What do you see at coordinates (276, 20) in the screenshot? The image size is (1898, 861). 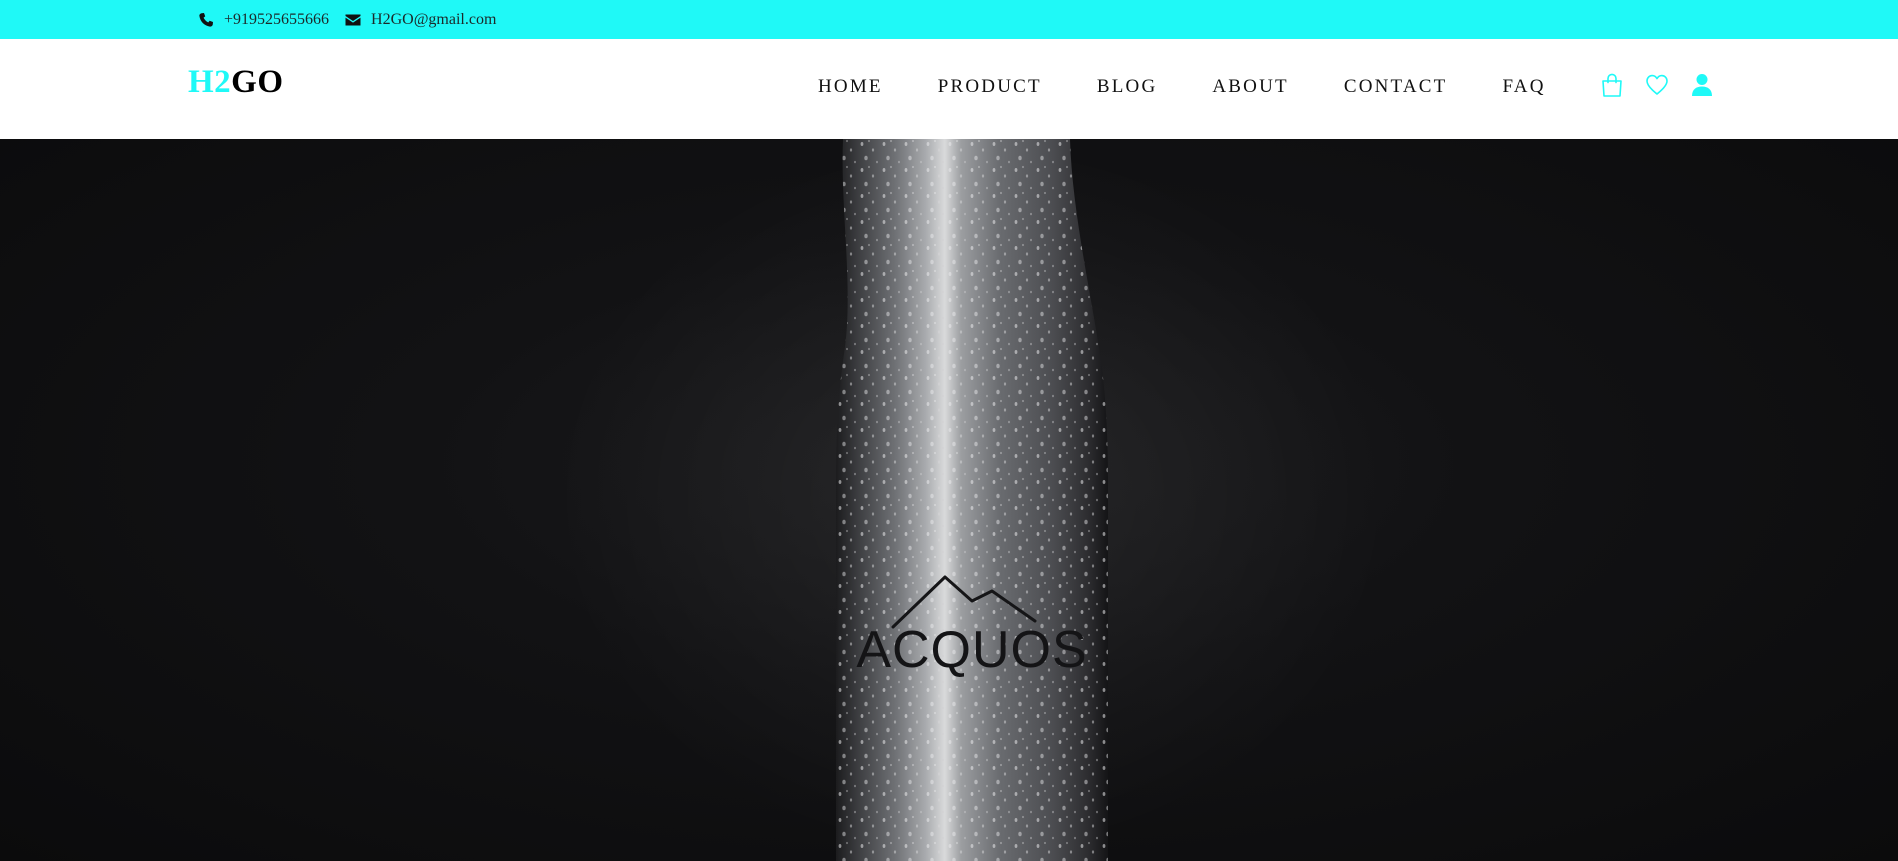 I see `phone-number: +919525655666` at bounding box center [276, 20].